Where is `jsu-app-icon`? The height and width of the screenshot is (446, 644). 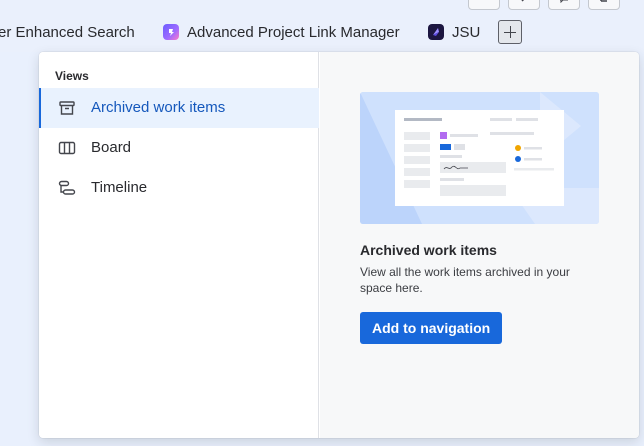
jsu-app-icon is located at coordinates (436, 32).